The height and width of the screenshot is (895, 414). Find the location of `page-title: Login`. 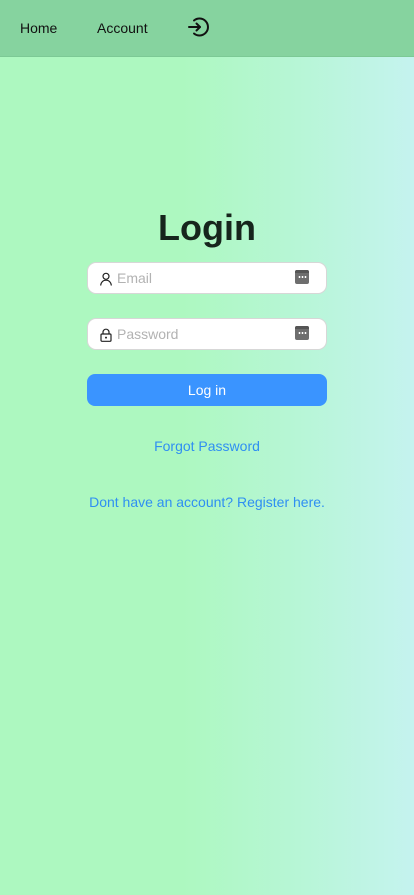

page-title: Login is located at coordinates (207, 227).